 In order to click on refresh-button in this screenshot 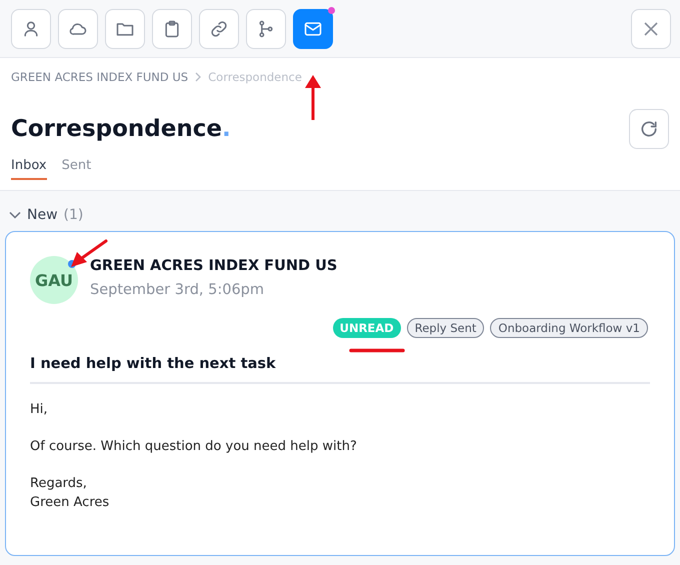, I will do `click(649, 129)`.